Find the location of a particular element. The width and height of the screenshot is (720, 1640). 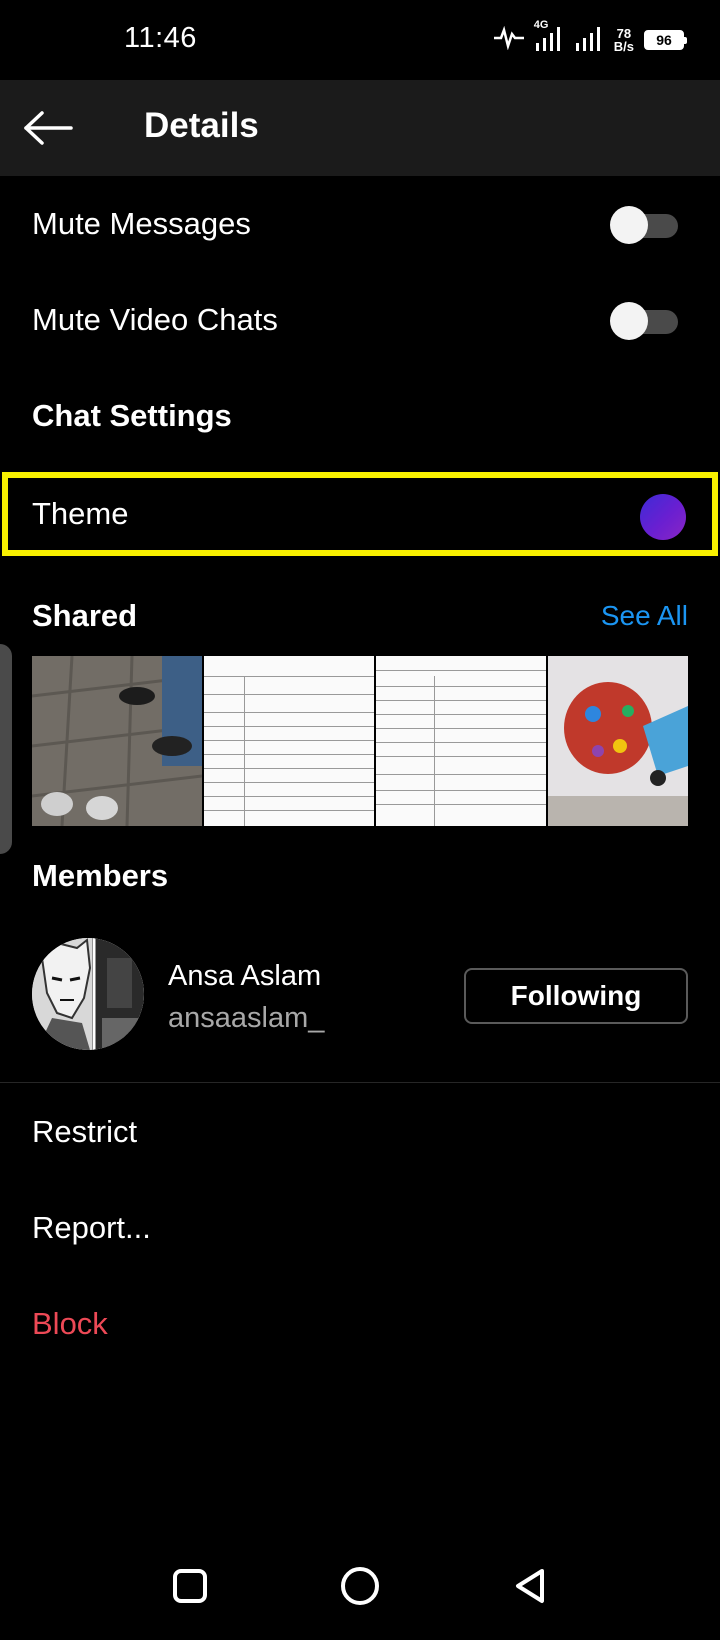

back-button is located at coordinates (48, 128).